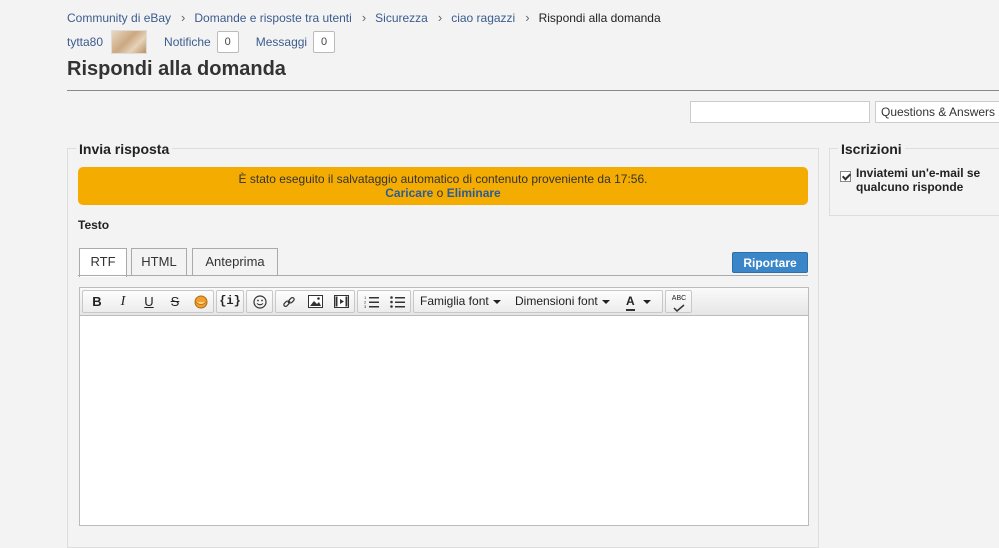 The image size is (999, 548). What do you see at coordinates (770, 262) in the screenshot?
I see `report-button: Riportare` at bounding box center [770, 262].